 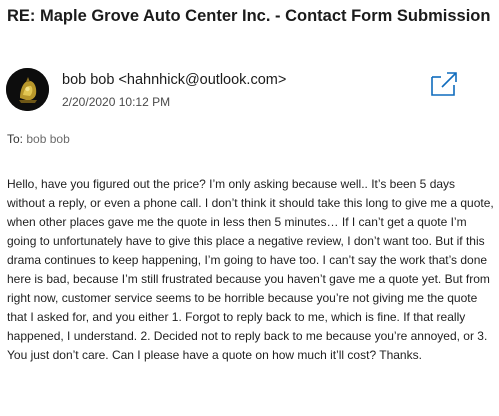 What do you see at coordinates (174, 80) in the screenshot?
I see `sender-name-email: bob bob <hahnhick@outlook.com>` at bounding box center [174, 80].